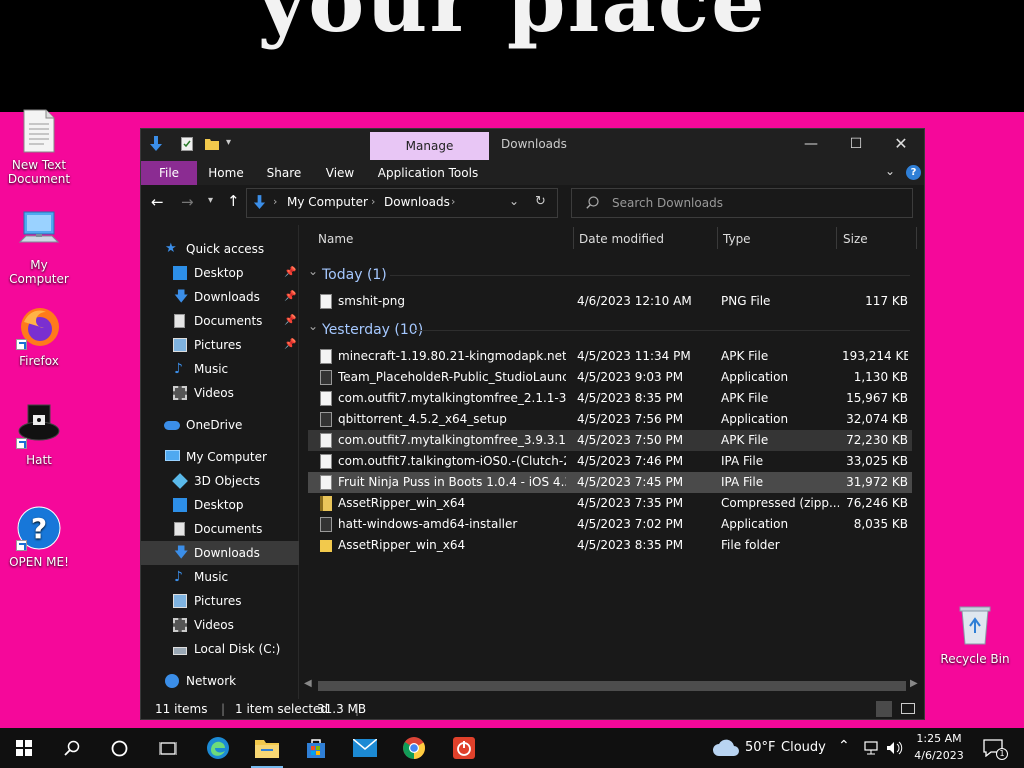 Image resolution: width=1024 pixels, height=768 pixels. I want to click on nav-music-pc: ♪ Music, so click(220, 577).